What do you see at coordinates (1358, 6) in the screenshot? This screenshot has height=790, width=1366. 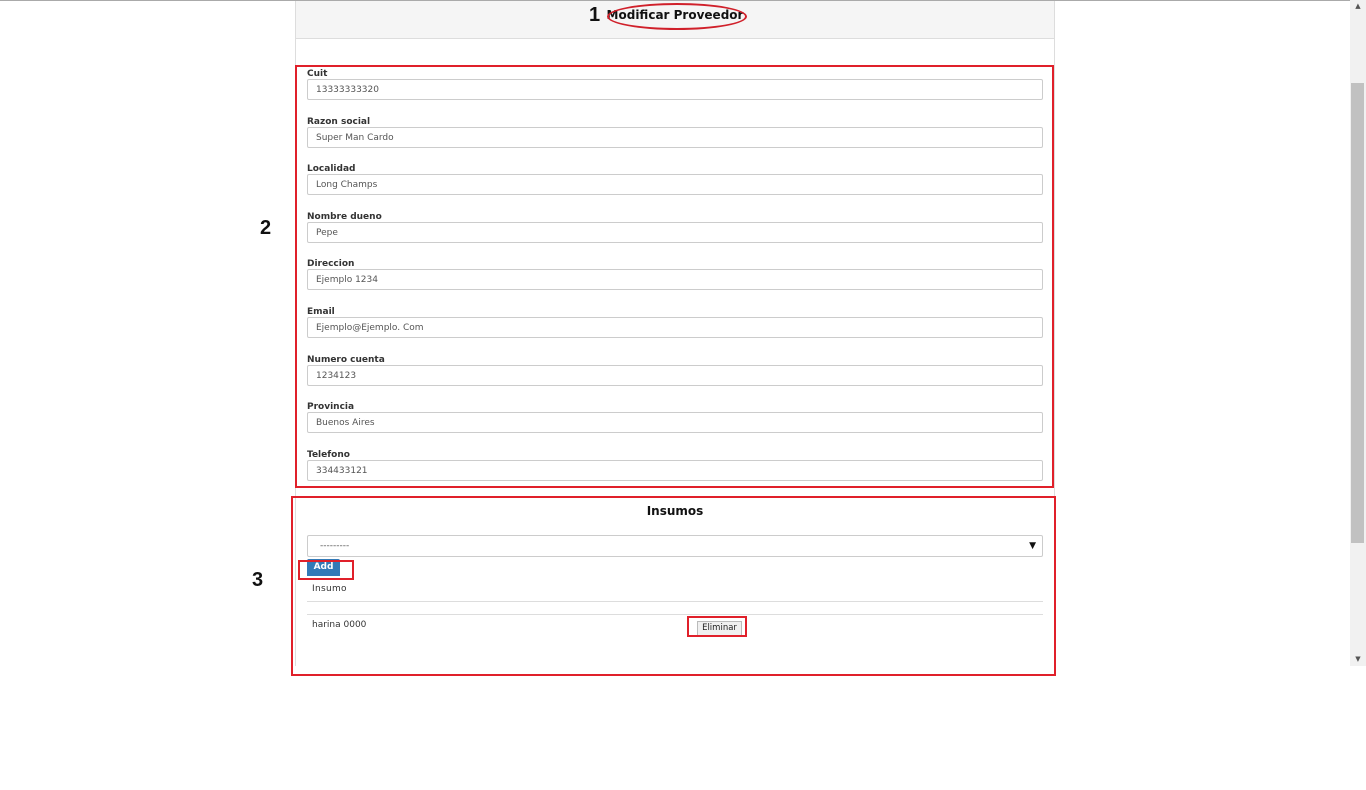 I see `scroll-up-icon: ▲` at bounding box center [1358, 6].